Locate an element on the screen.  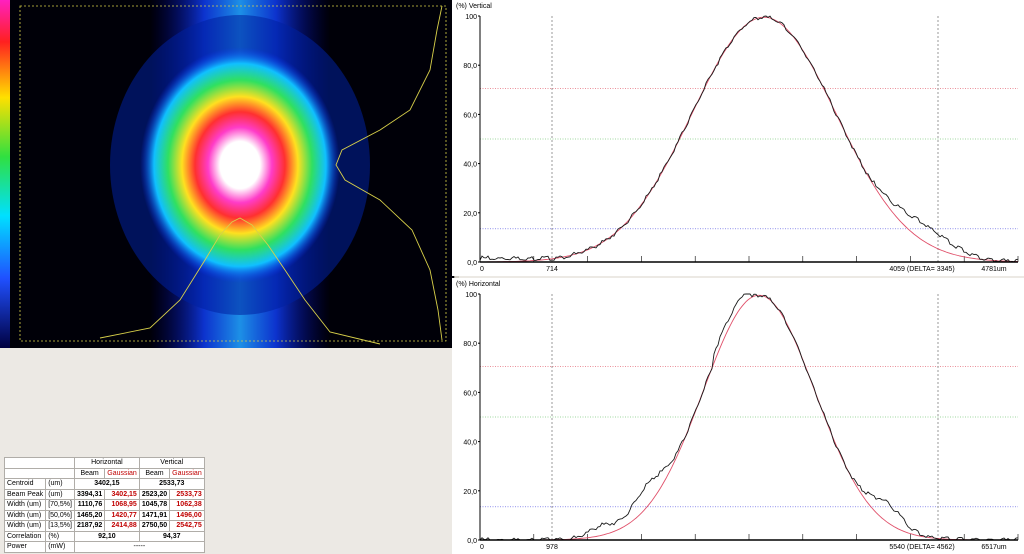
table-row: Power (mW) ----- is located at coordinates (104, 547).